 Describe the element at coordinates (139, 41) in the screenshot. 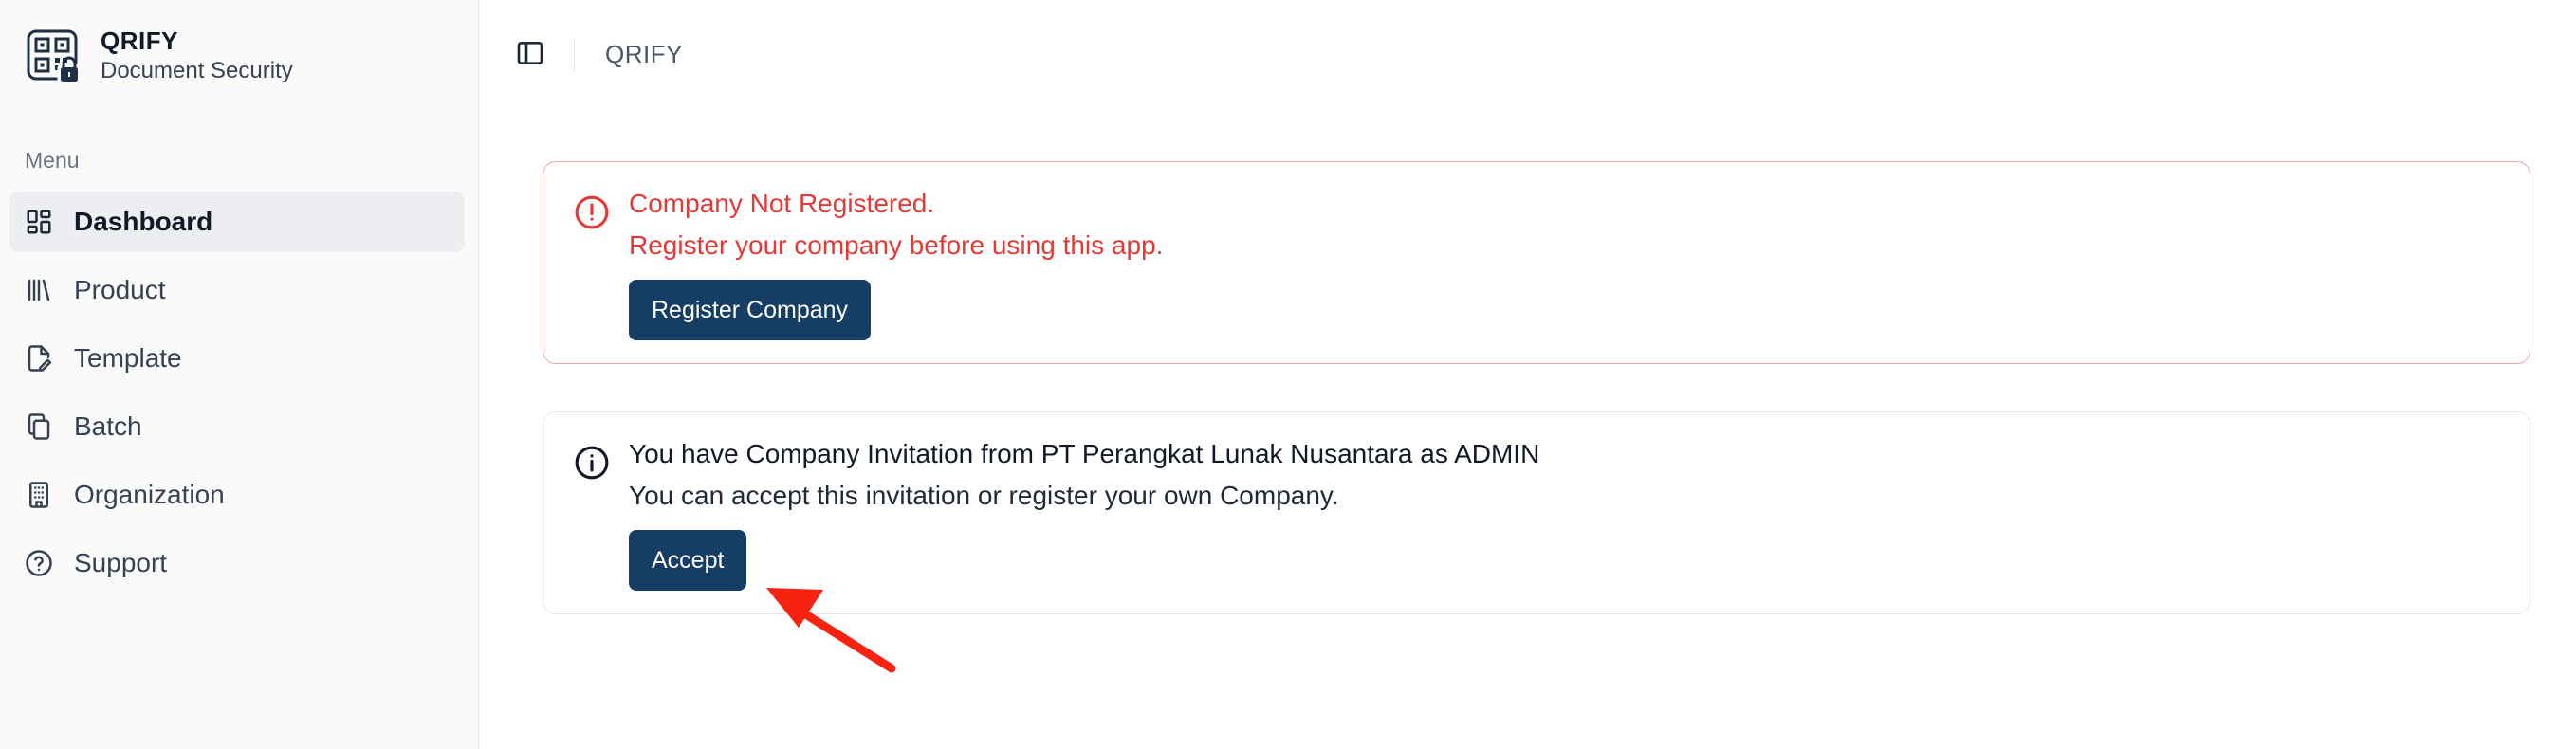

I see `brand-title: QRIFY` at that location.